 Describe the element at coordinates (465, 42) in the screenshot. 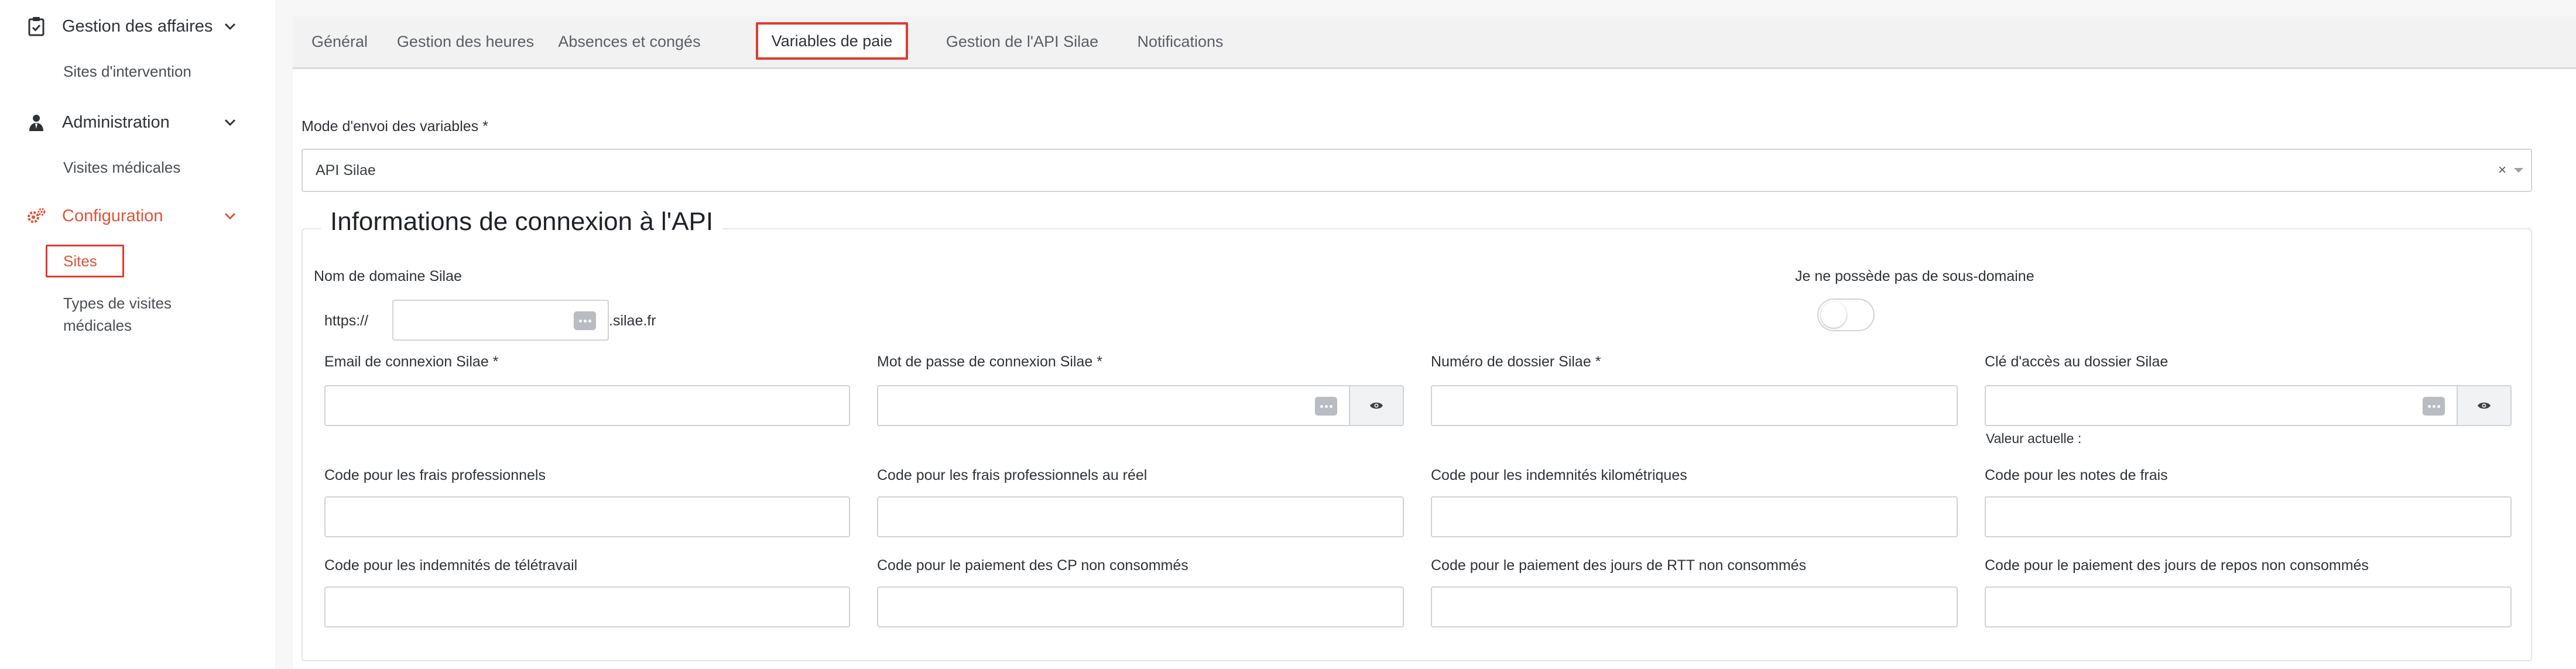

I see `tab-gestion-heures: Gestion des heures` at that location.